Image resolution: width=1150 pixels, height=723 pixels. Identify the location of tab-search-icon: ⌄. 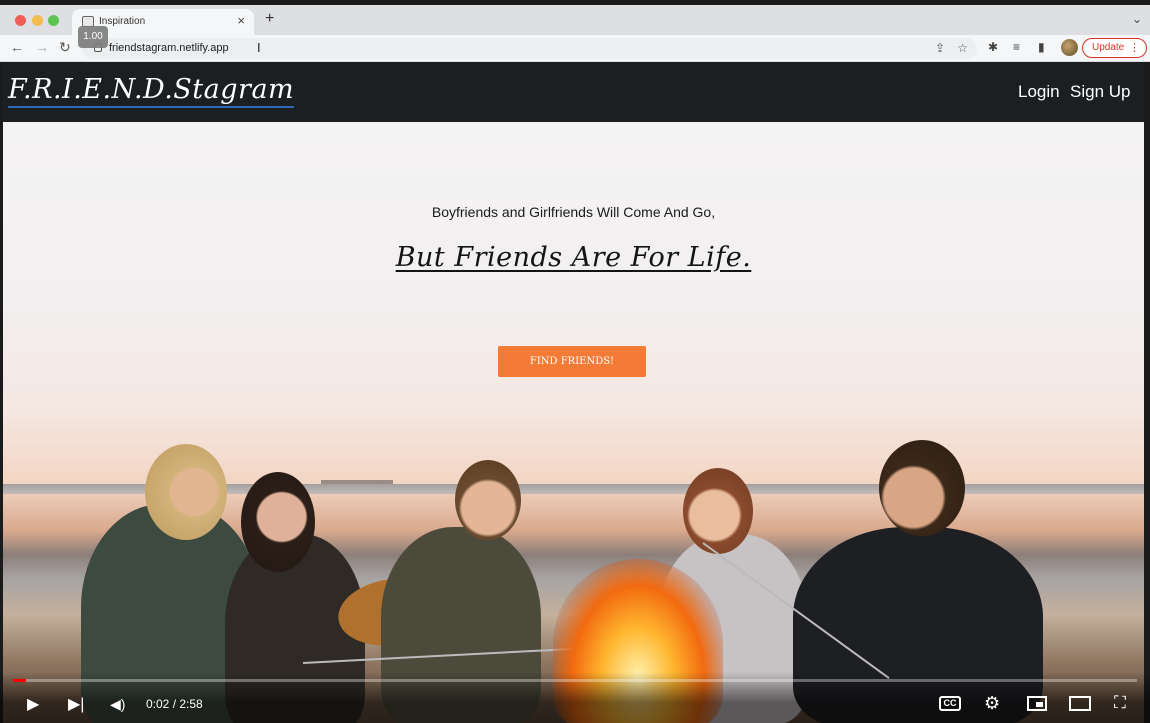
(1137, 19).